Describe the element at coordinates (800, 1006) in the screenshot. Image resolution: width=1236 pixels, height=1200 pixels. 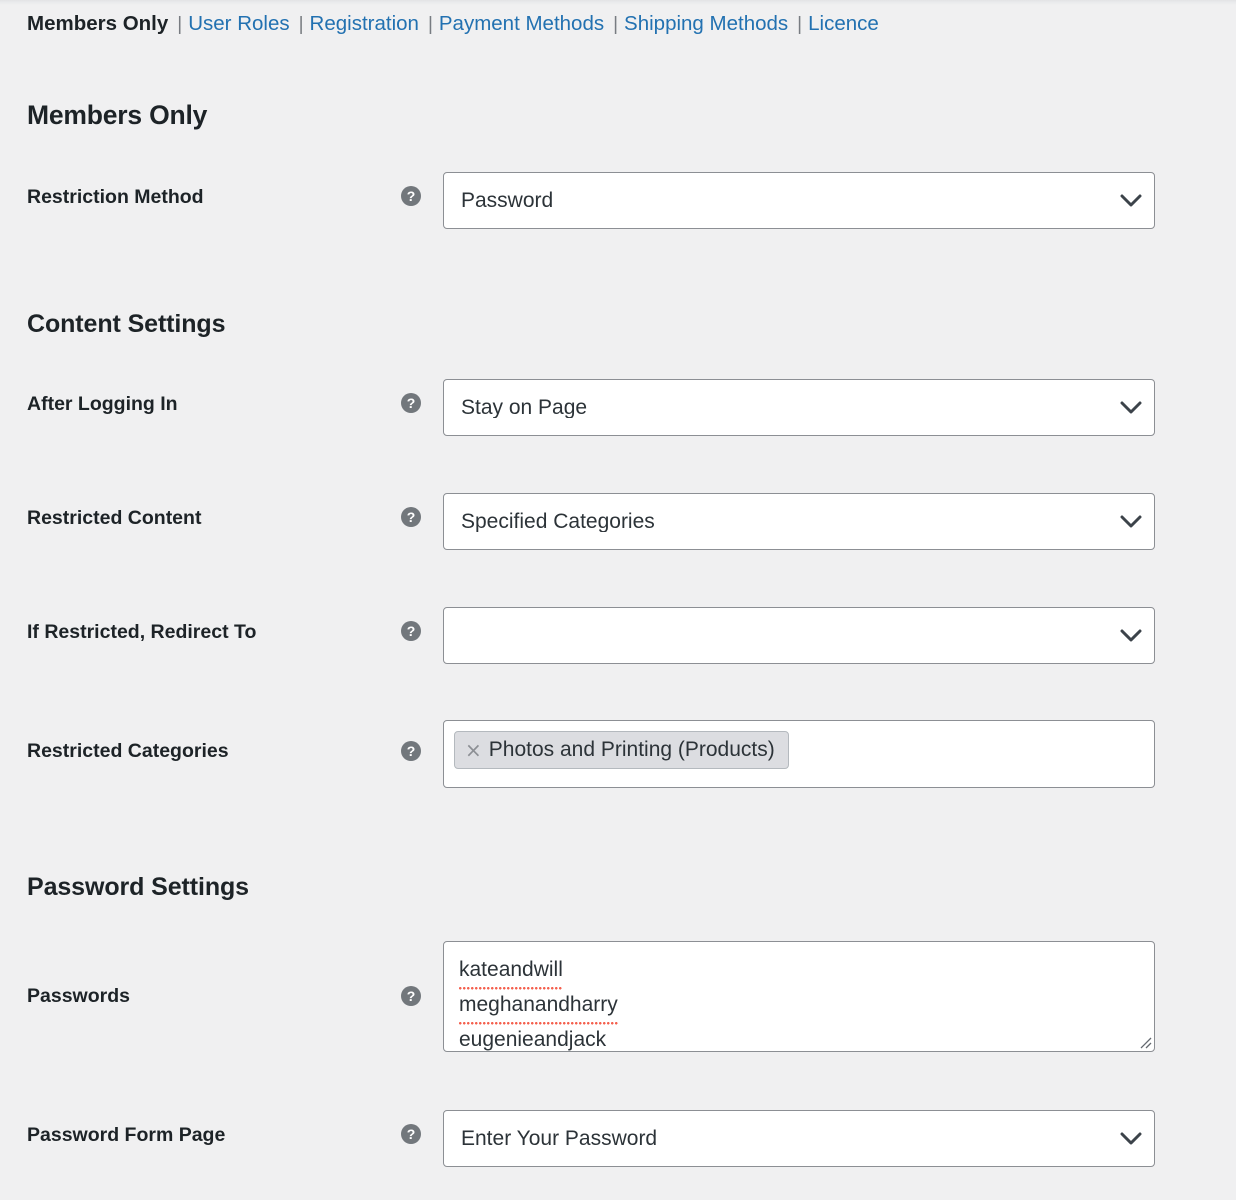
I see `textarea-line: meghanandharry` at that location.